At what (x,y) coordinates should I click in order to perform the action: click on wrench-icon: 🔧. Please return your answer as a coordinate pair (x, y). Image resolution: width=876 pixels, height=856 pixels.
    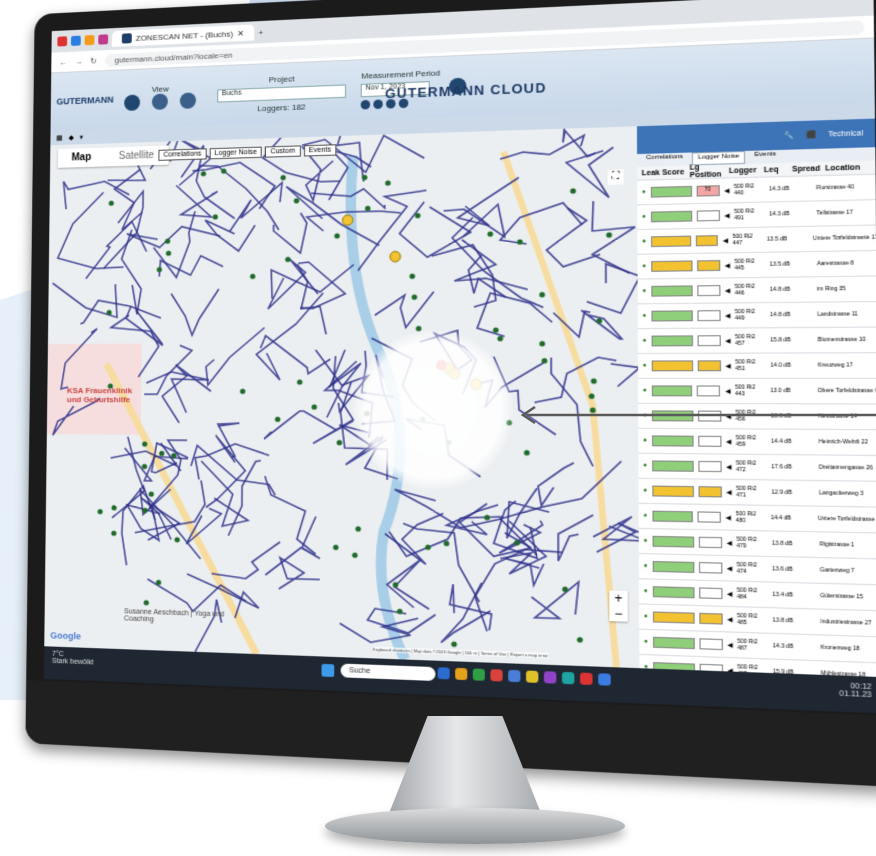
    Looking at the image, I should click on (789, 135).